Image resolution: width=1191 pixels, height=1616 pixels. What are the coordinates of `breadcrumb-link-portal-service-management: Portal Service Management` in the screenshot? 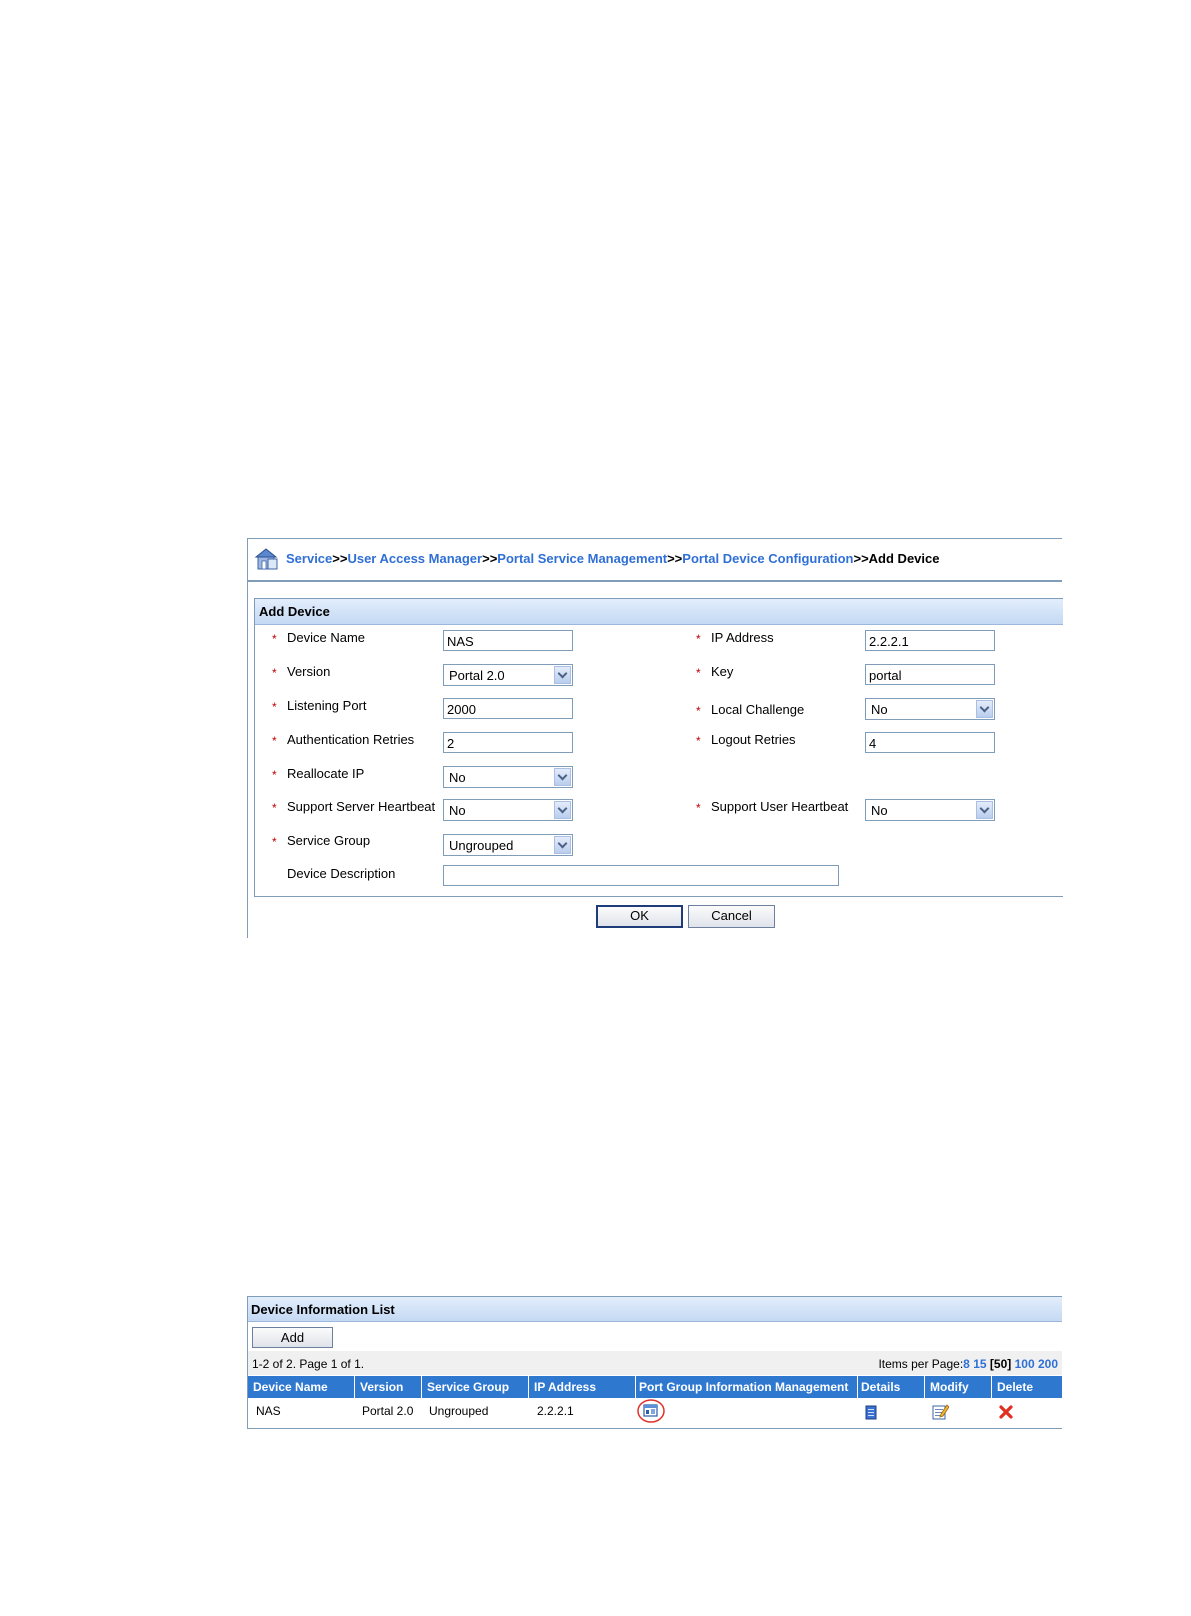 It's located at (582, 558).